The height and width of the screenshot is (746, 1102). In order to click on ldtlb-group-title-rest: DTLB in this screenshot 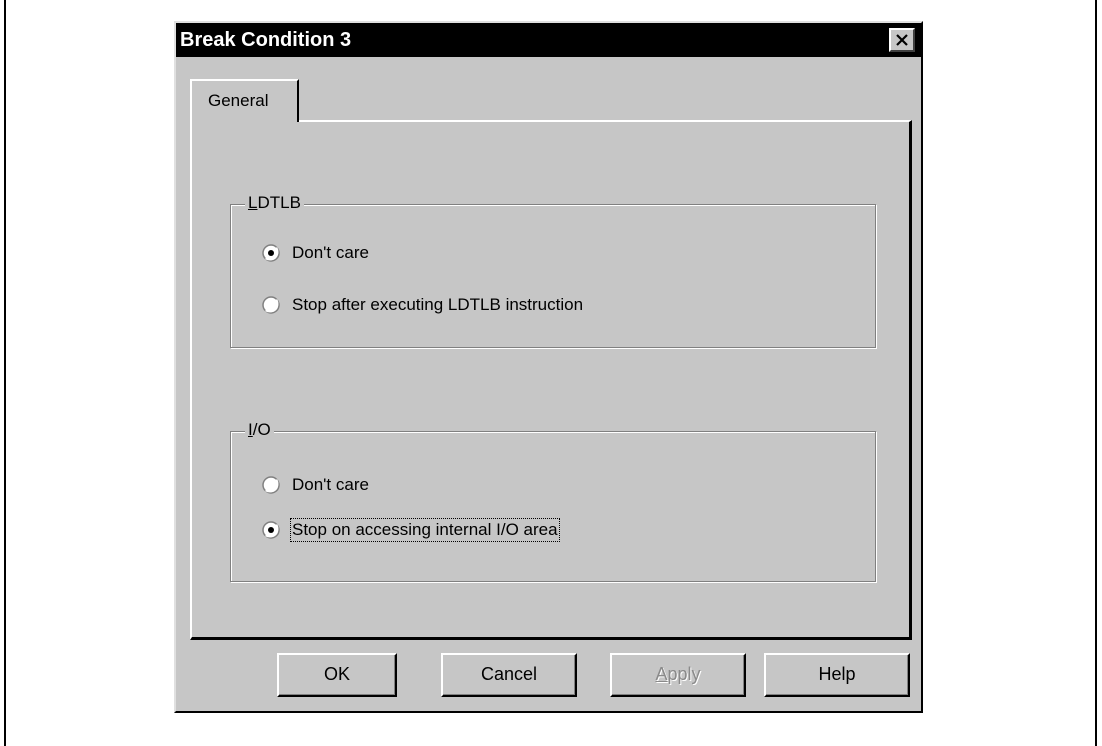, I will do `click(279, 202)`.